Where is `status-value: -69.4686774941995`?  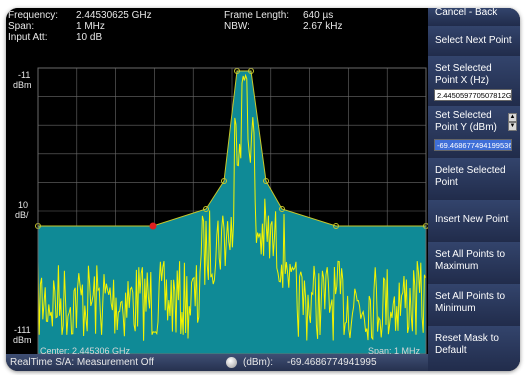
status-value: -69.4686774941995 is located at coordinates (332, 362).